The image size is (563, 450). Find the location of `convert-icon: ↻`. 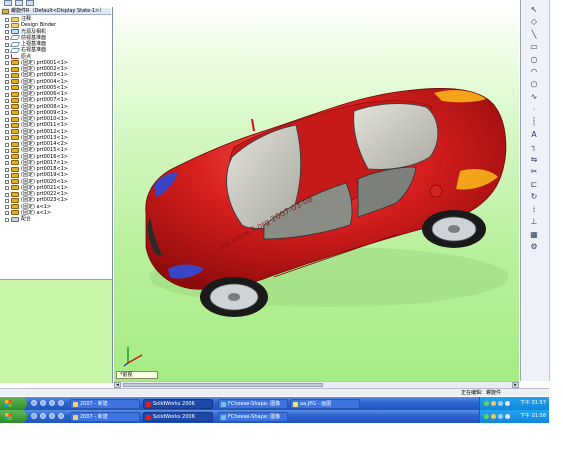

convert-icon: ↻ is located at coordinates (534, 197).